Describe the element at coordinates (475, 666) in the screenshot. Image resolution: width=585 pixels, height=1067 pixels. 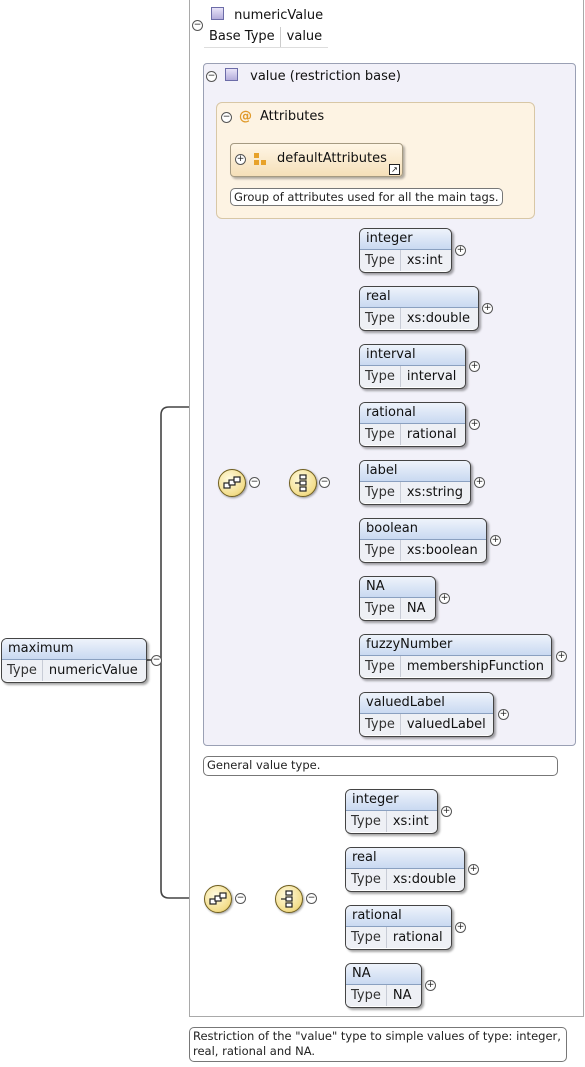
I see `type-value: membershipFunction` at that location.